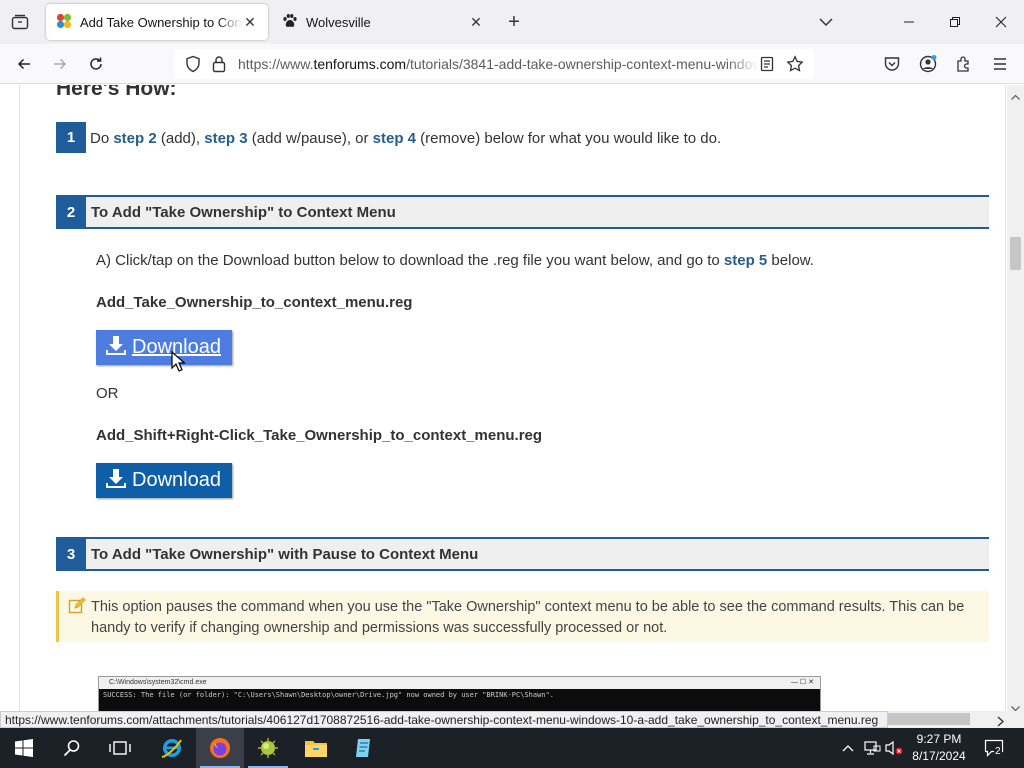  Describe the element at coordinates (1015, 705) in the screenshot. I see `scroll-down-icon` at that location.